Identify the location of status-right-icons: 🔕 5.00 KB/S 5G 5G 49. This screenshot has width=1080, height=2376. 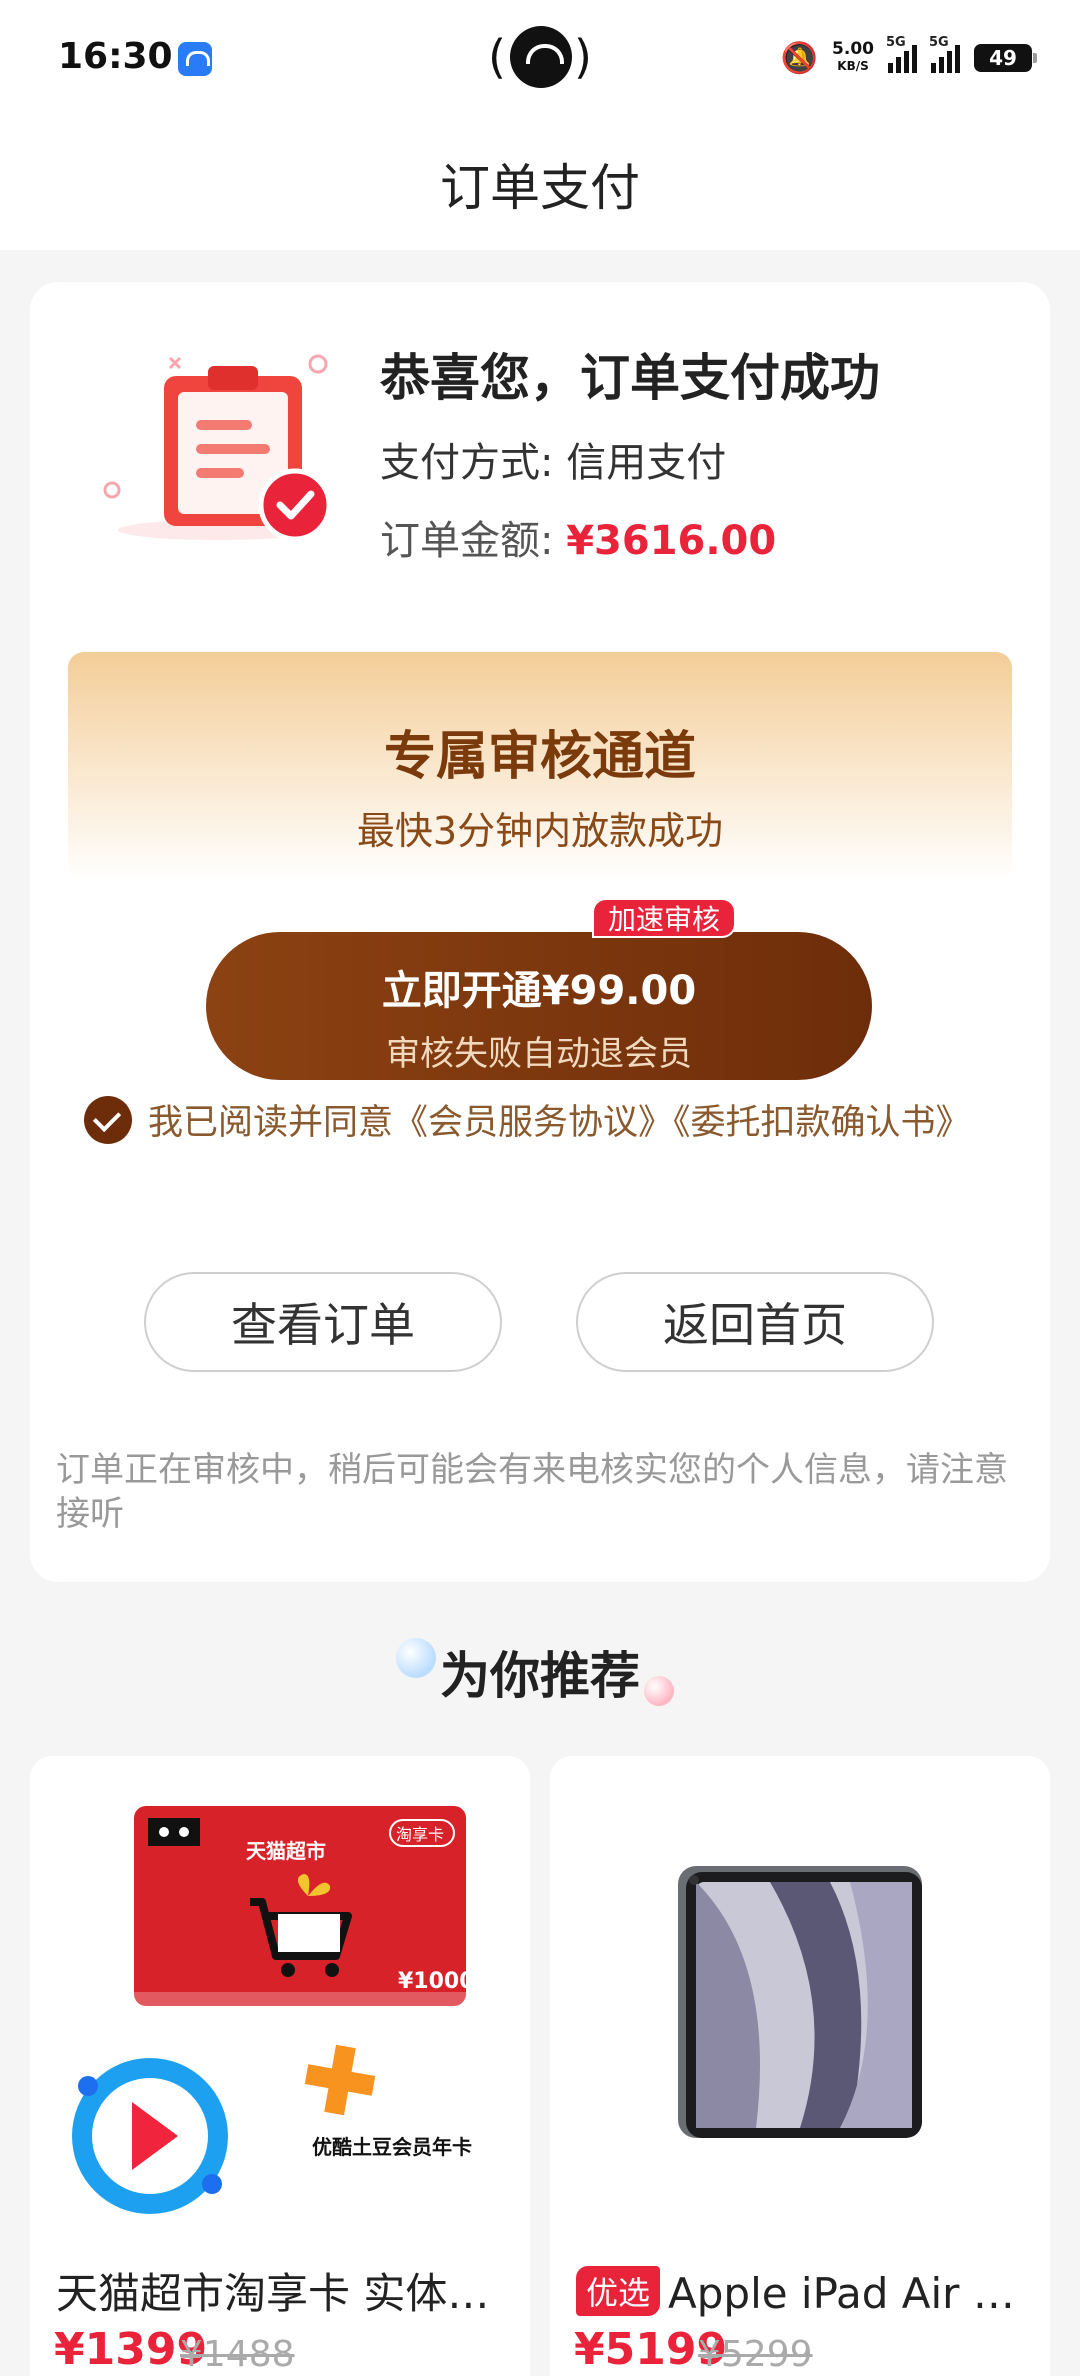
(908, 57).